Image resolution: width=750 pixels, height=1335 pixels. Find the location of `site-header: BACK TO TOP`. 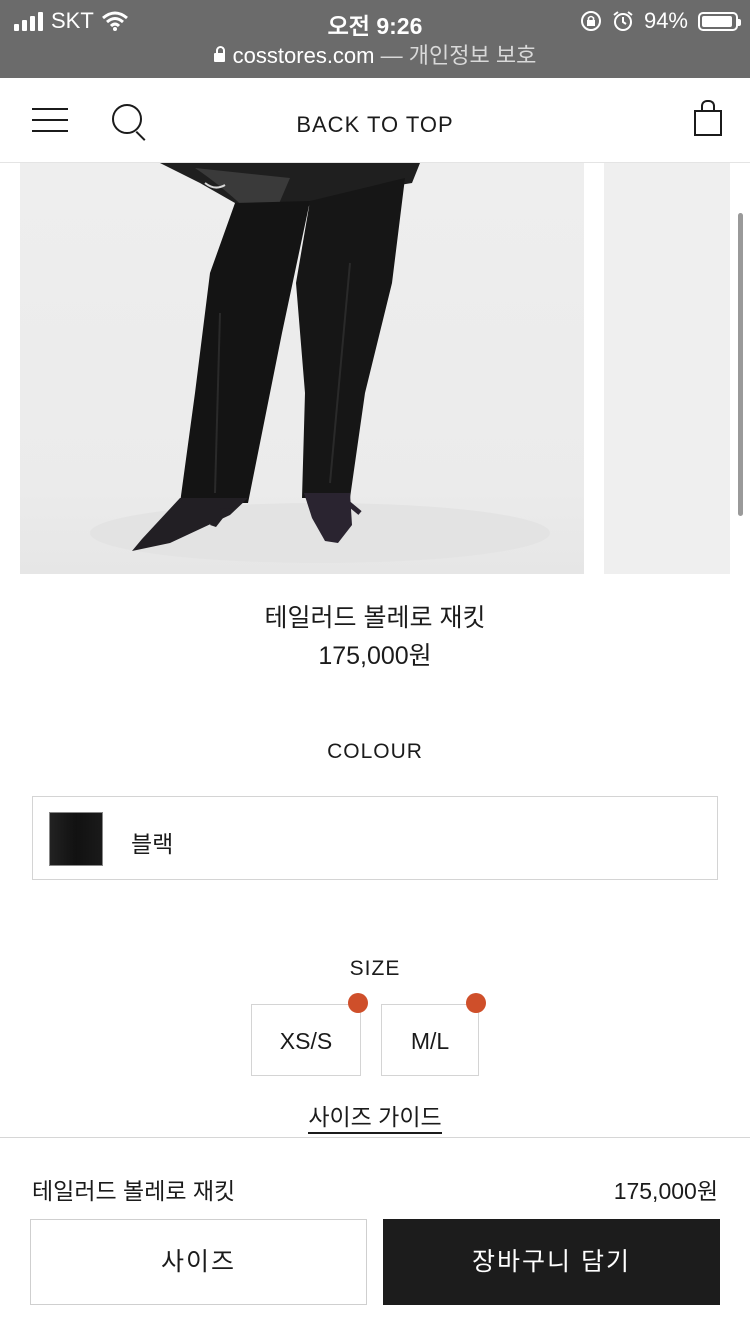

site-header: BACK TO TOP is located at coordinates (375, 120).